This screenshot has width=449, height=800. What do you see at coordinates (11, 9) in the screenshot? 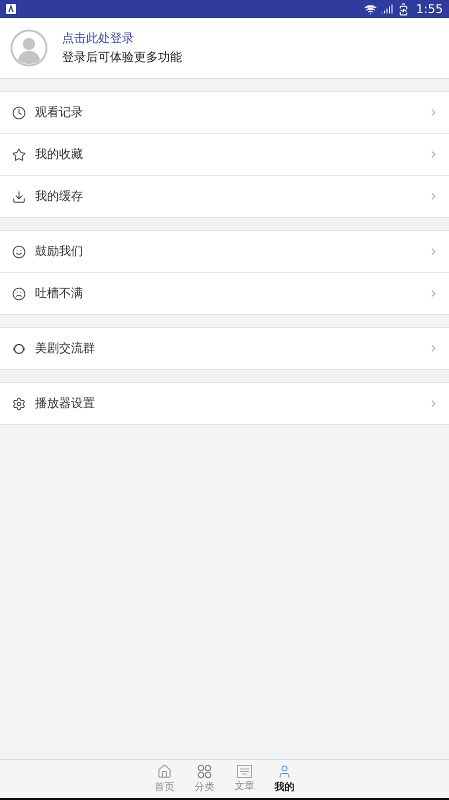
I see `app-notification-icon` at bounding box center [11, 9].